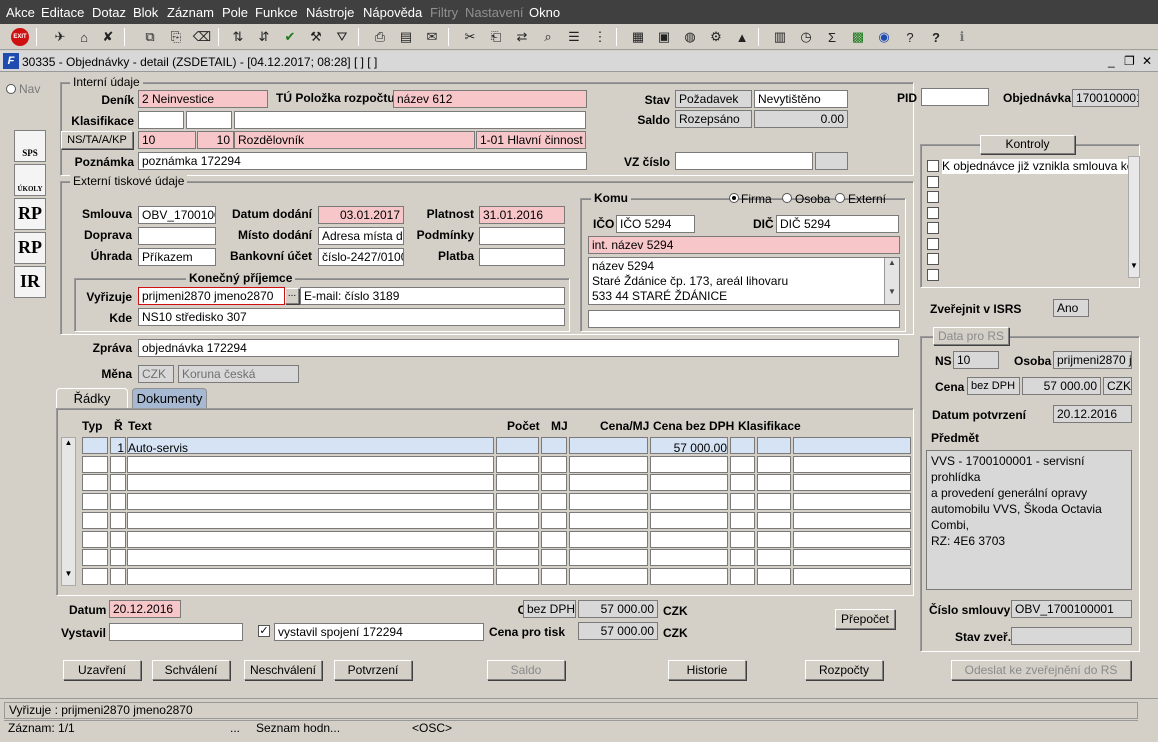  What do you see at coordinates (490, 99) in the screenshot?
I see `tu-field: název 612` at bounding box center [490, 99].